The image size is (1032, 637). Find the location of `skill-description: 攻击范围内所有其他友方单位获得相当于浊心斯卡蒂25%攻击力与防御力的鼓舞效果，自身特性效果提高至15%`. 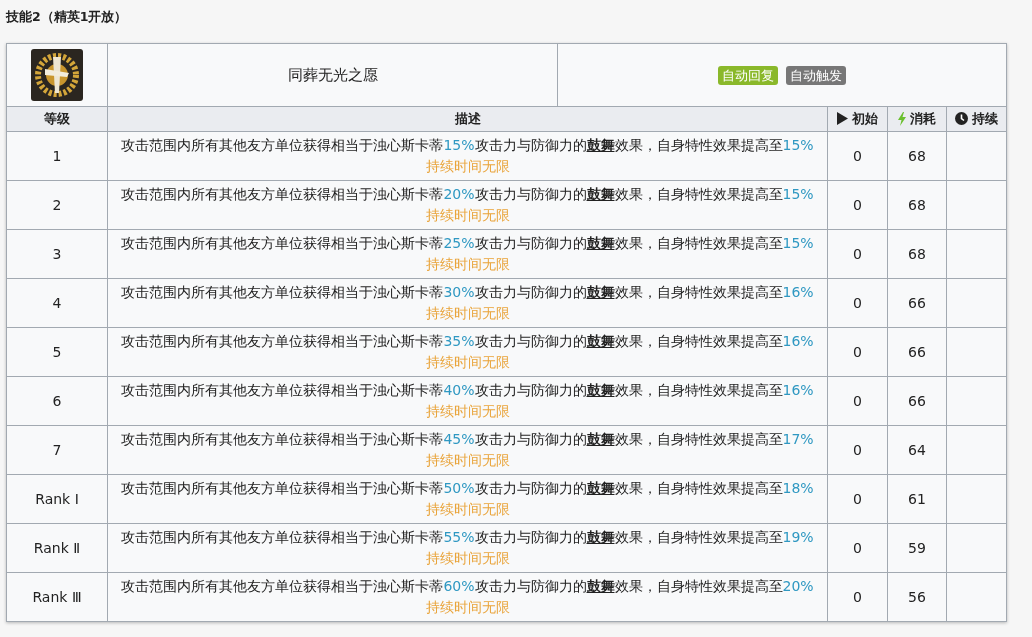

skill-description: 攻击范围内所有其他友方单位获得相当于浊心斯卡蒂25%攻击力与防御力的鼓舞效果，自身特性效果提高至15% is located at coordinates (467, 243).